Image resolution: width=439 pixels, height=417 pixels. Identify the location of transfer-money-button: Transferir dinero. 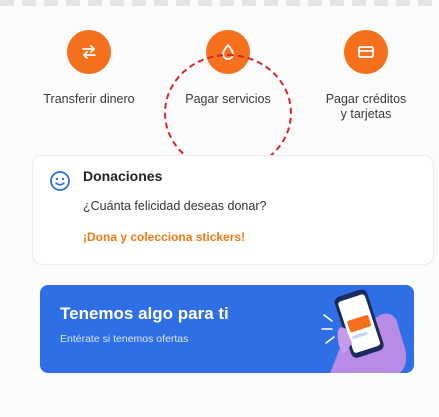
(89, 68).